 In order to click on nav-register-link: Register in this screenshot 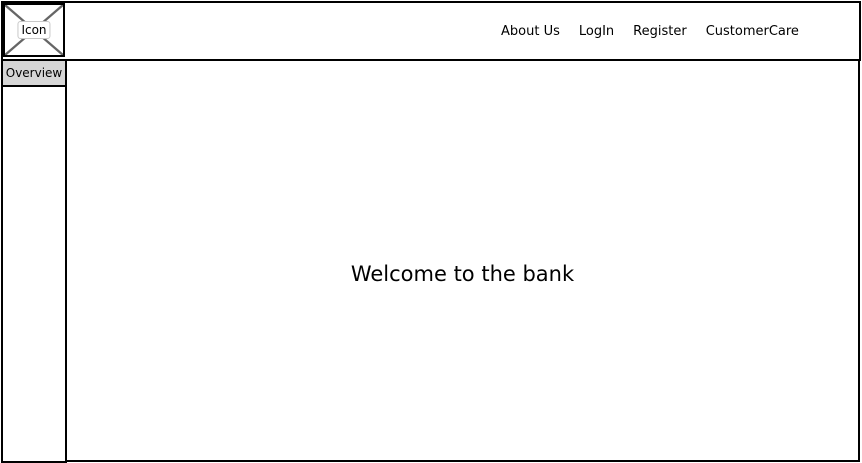, I will do `click(660, 32)`.